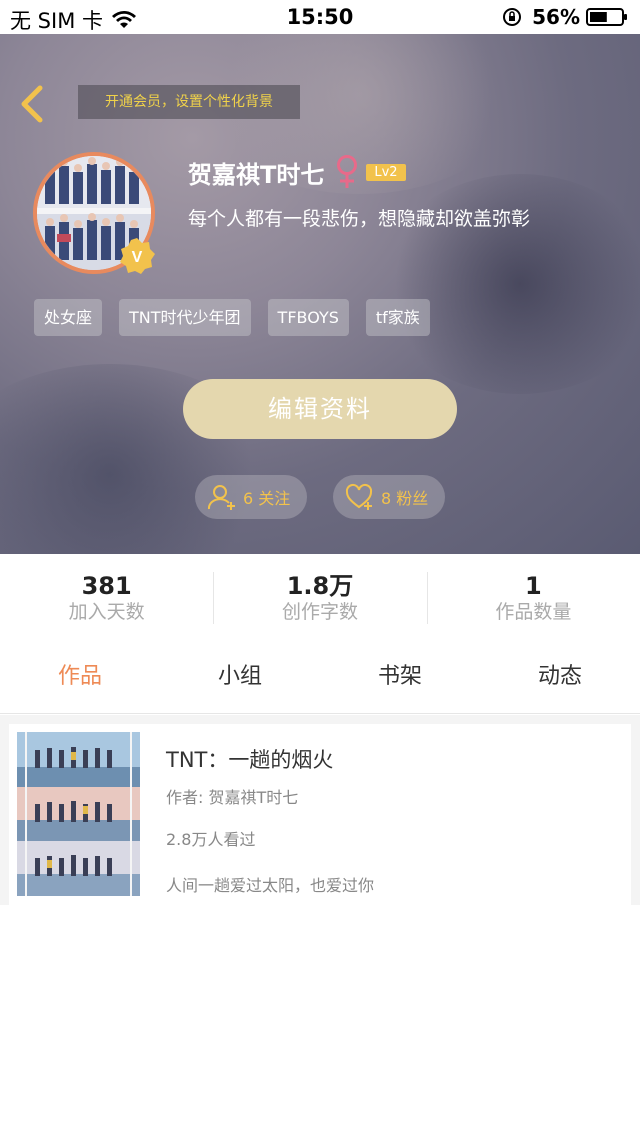 This screenshot has width=640, height=1138. Describe the element at coordinates (512, 17) in the screenshot. I see `rotation-lock-icon` at that location.